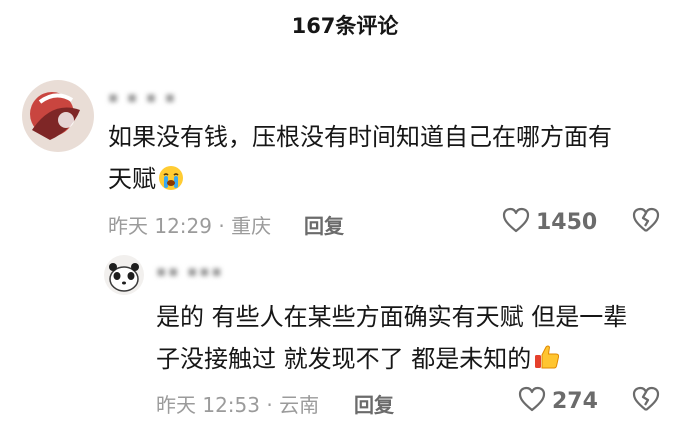 Image resolution: width=690 pixels, height=425 pixels. Describe the element at coordinates (345, 26) in the screenshot. I see `comment-count-title: 167条评论` at that location.